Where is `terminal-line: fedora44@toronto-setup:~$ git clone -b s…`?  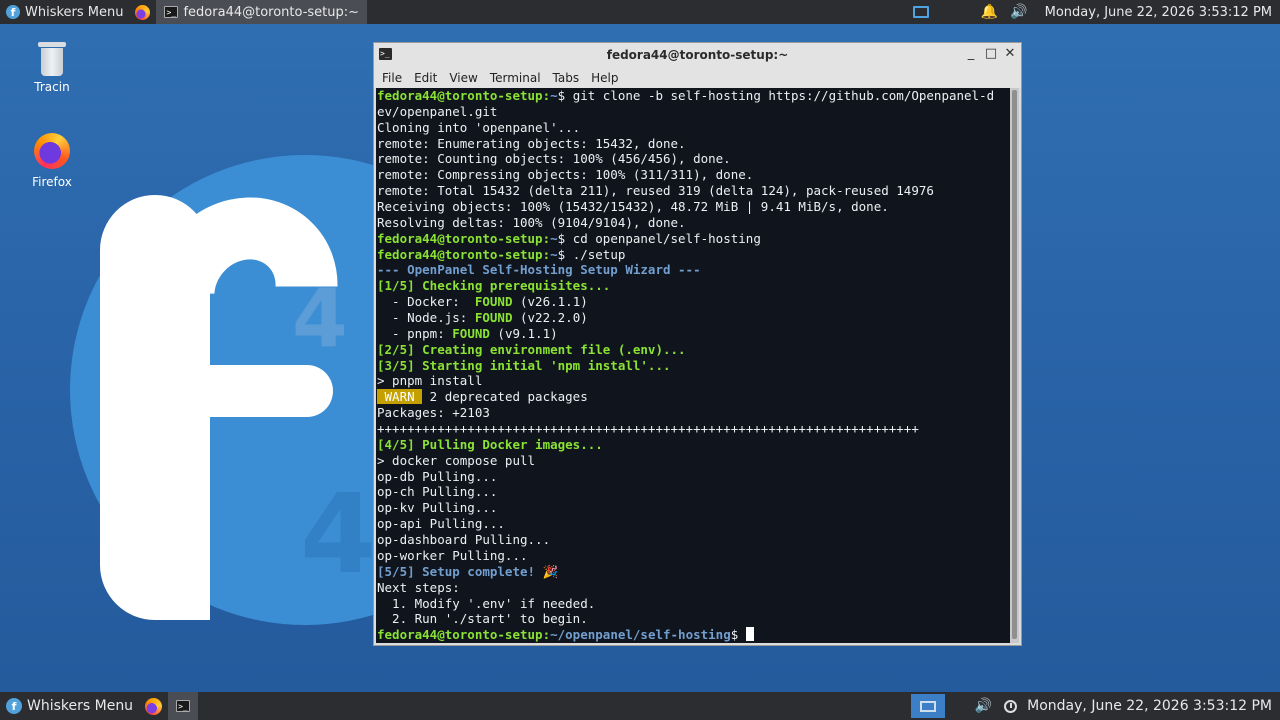 terminal-line: fedora44@toronto-setup:~$ git clone -b s… is located at coordinates (698, 96).